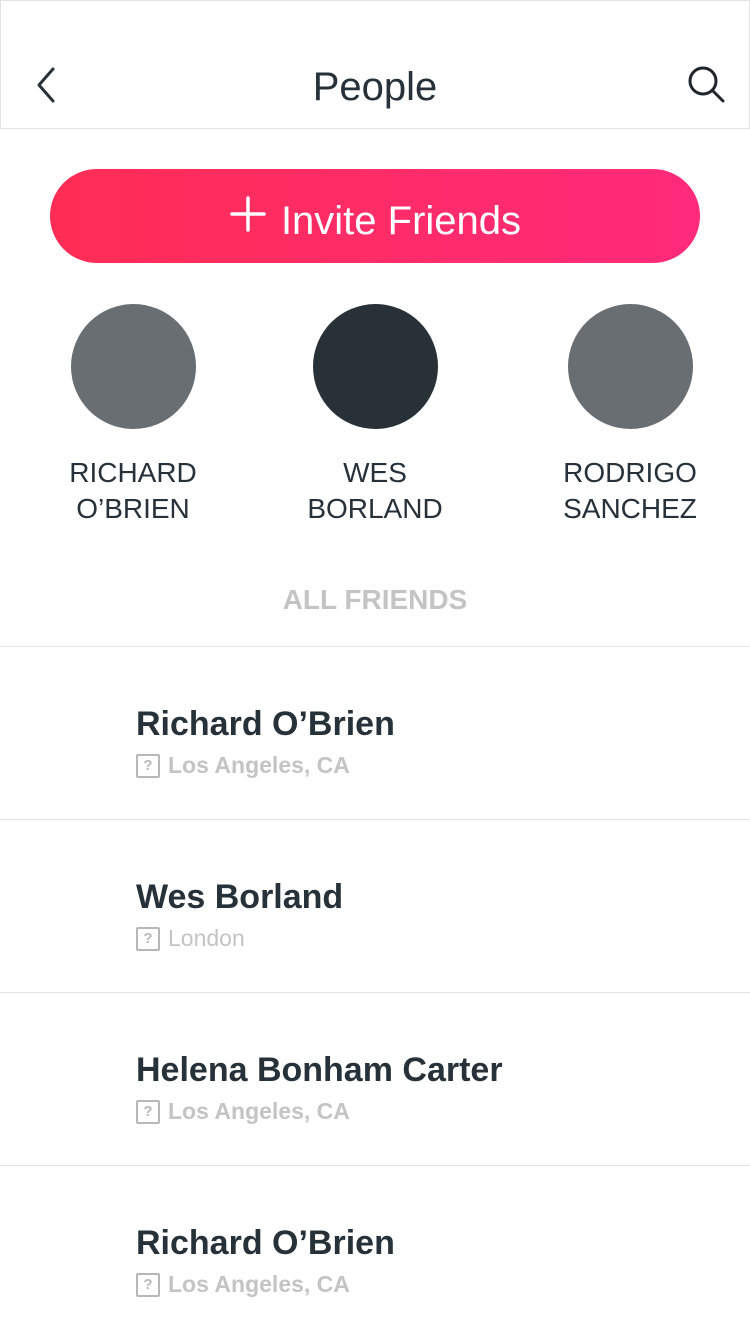 The height and width of the screenshot is (1334, 750). I want to click on featured-person-name: RODRIGO SANCHEZ, so click(630, 491).